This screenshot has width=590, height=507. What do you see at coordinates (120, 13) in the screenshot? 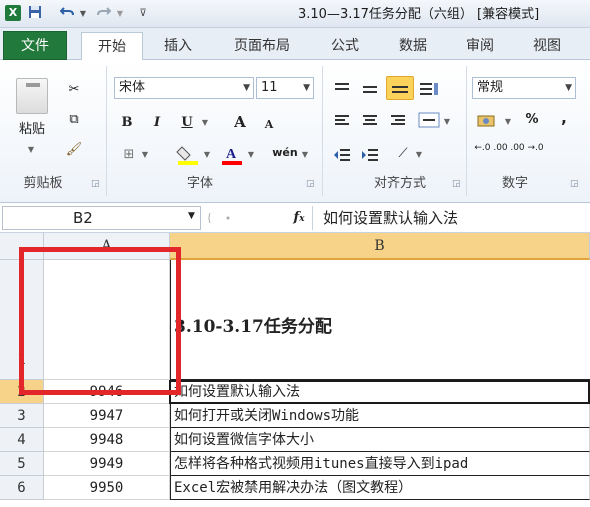
I see `redo-dropdown-icon: ▼` at bounding box center [120, 13].